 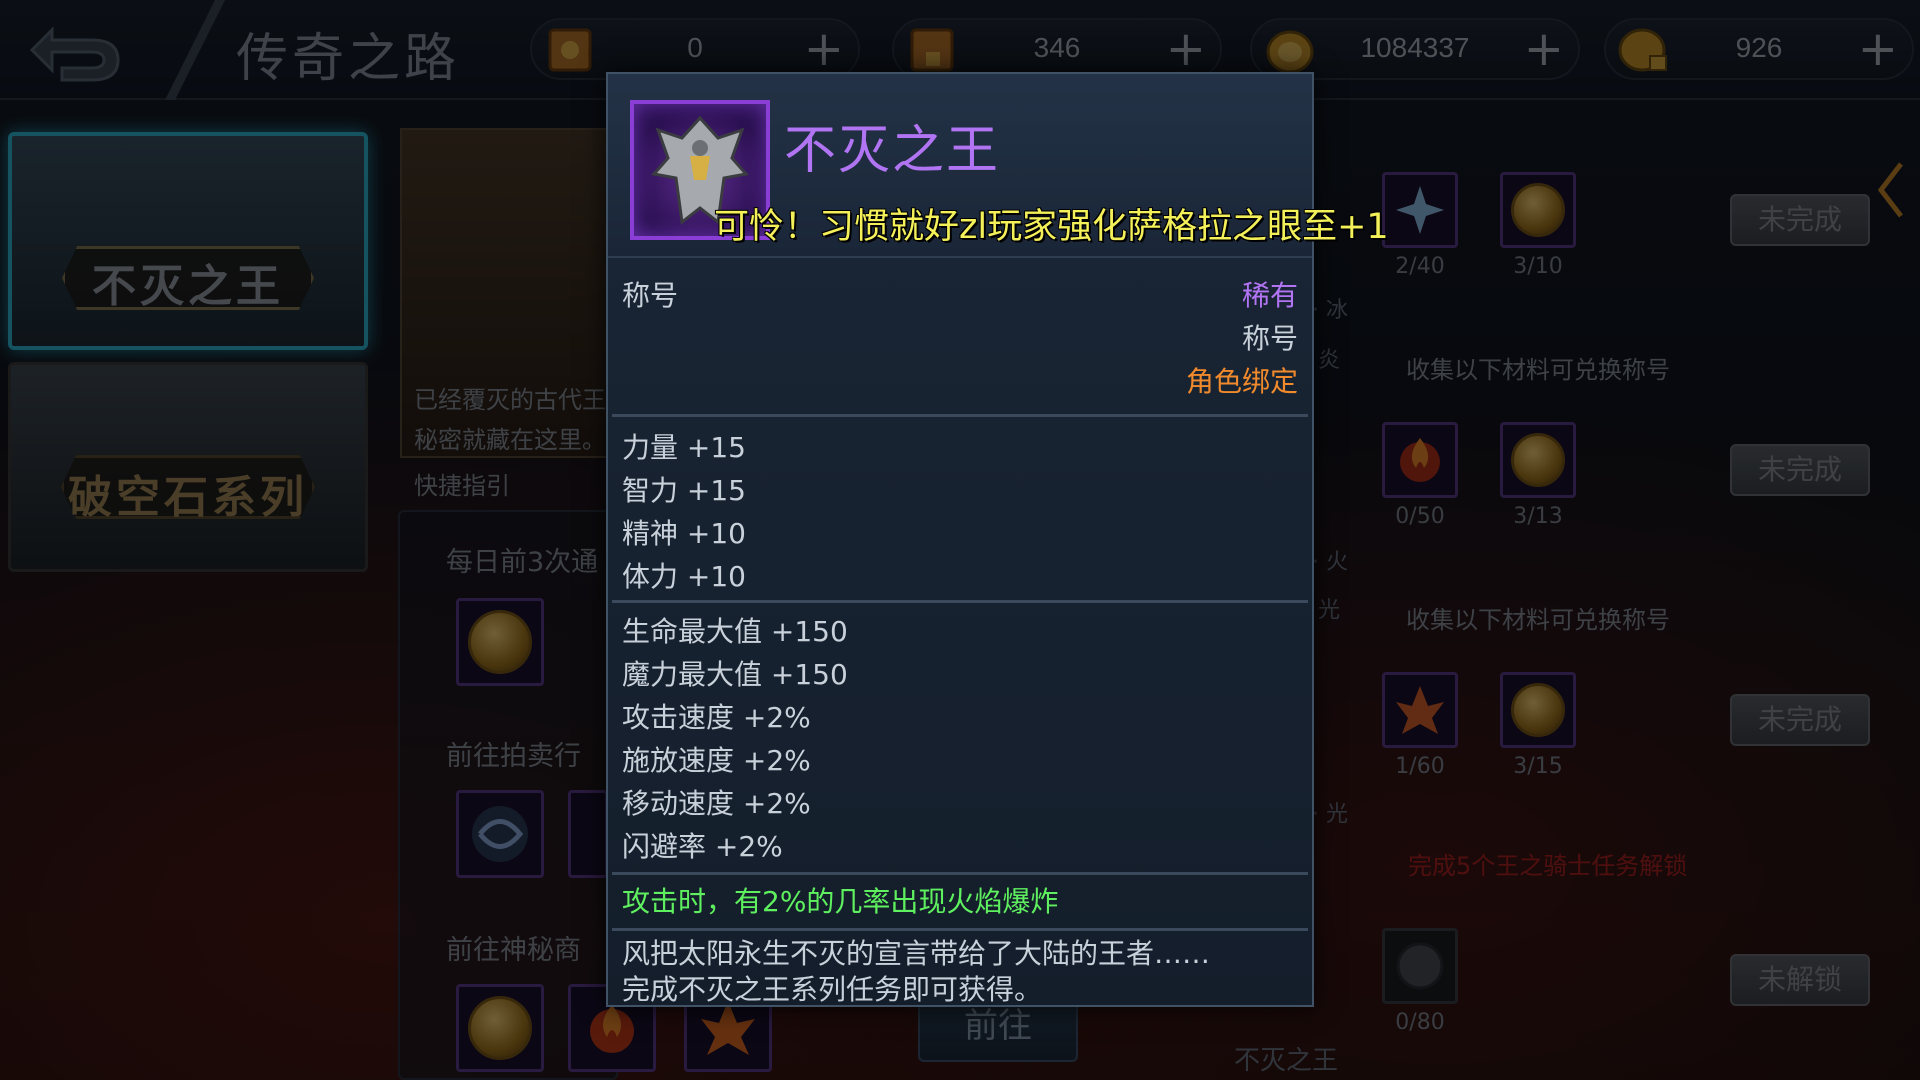 What do you see at coordinates (74, 54) in the screenshot?
I see `back-arrow-icon` at bounding box center [74, 54].